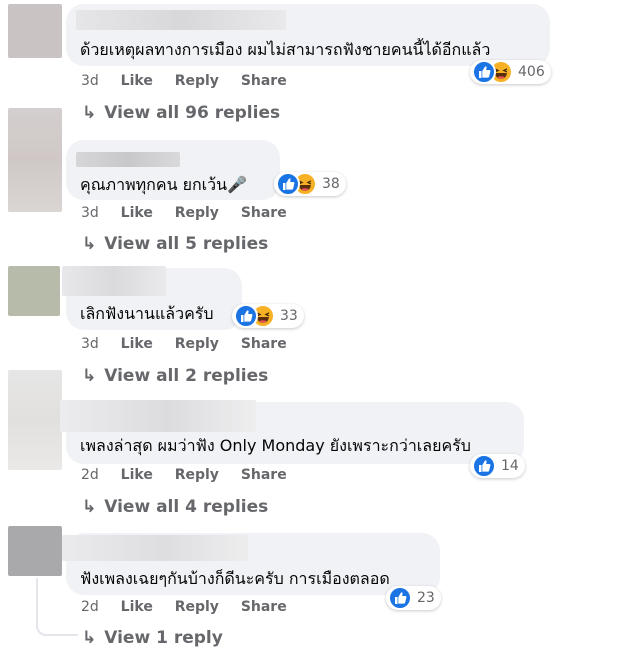 This screenshot has width=624, height=648. Describe the element at coordinates (331, 184) in the screenshot. I see `reaction-count: 38` at that location.